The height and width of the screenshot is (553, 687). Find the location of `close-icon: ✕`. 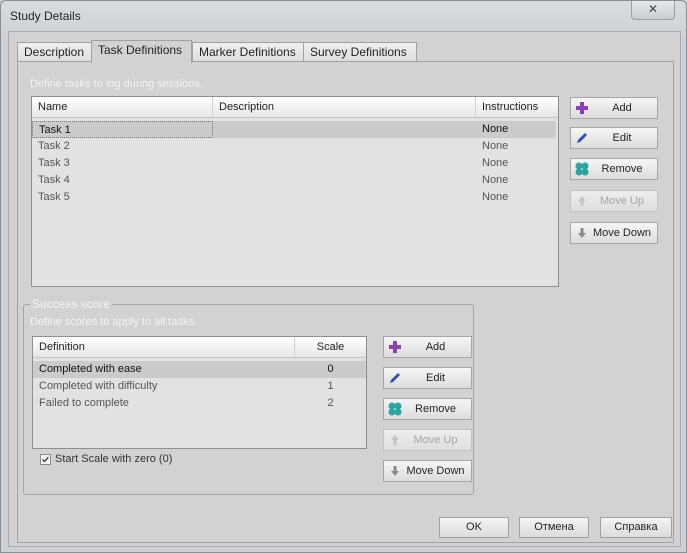

close-icon: ✕ is located at coordinates (653, 9).